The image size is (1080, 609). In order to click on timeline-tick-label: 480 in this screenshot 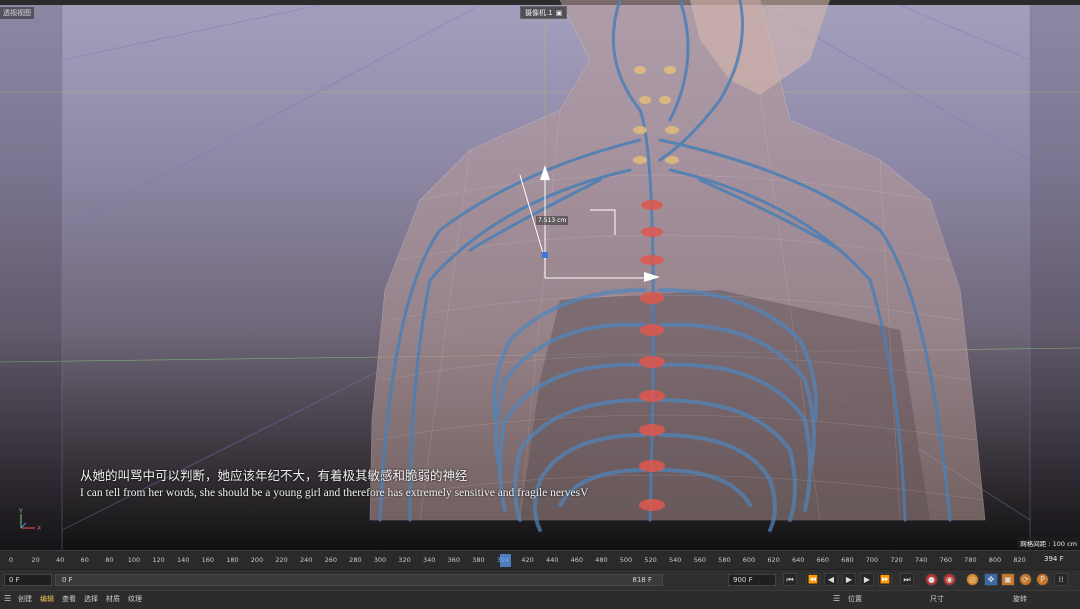, I will do `click(601, 560)`.